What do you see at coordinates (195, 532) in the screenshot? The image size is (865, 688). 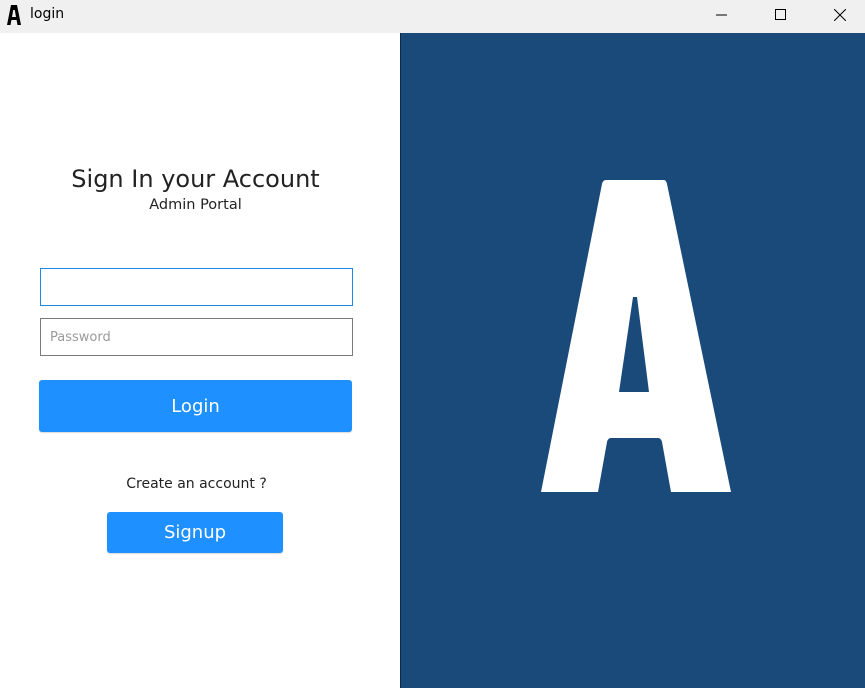 I see `signup-button: Signup` at bounding box center [195, 532].